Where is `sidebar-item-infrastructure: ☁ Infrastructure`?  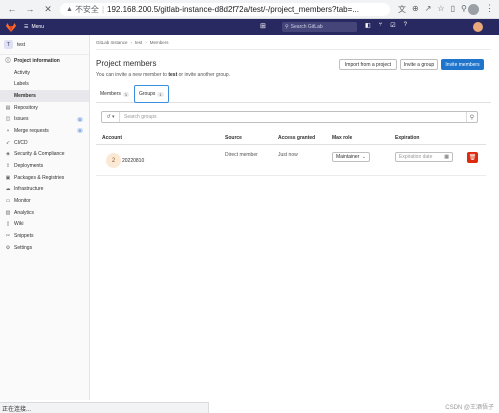
sidebar-item-infrastructure: ☁ Infrastructure is located at coordinates (44, 190).